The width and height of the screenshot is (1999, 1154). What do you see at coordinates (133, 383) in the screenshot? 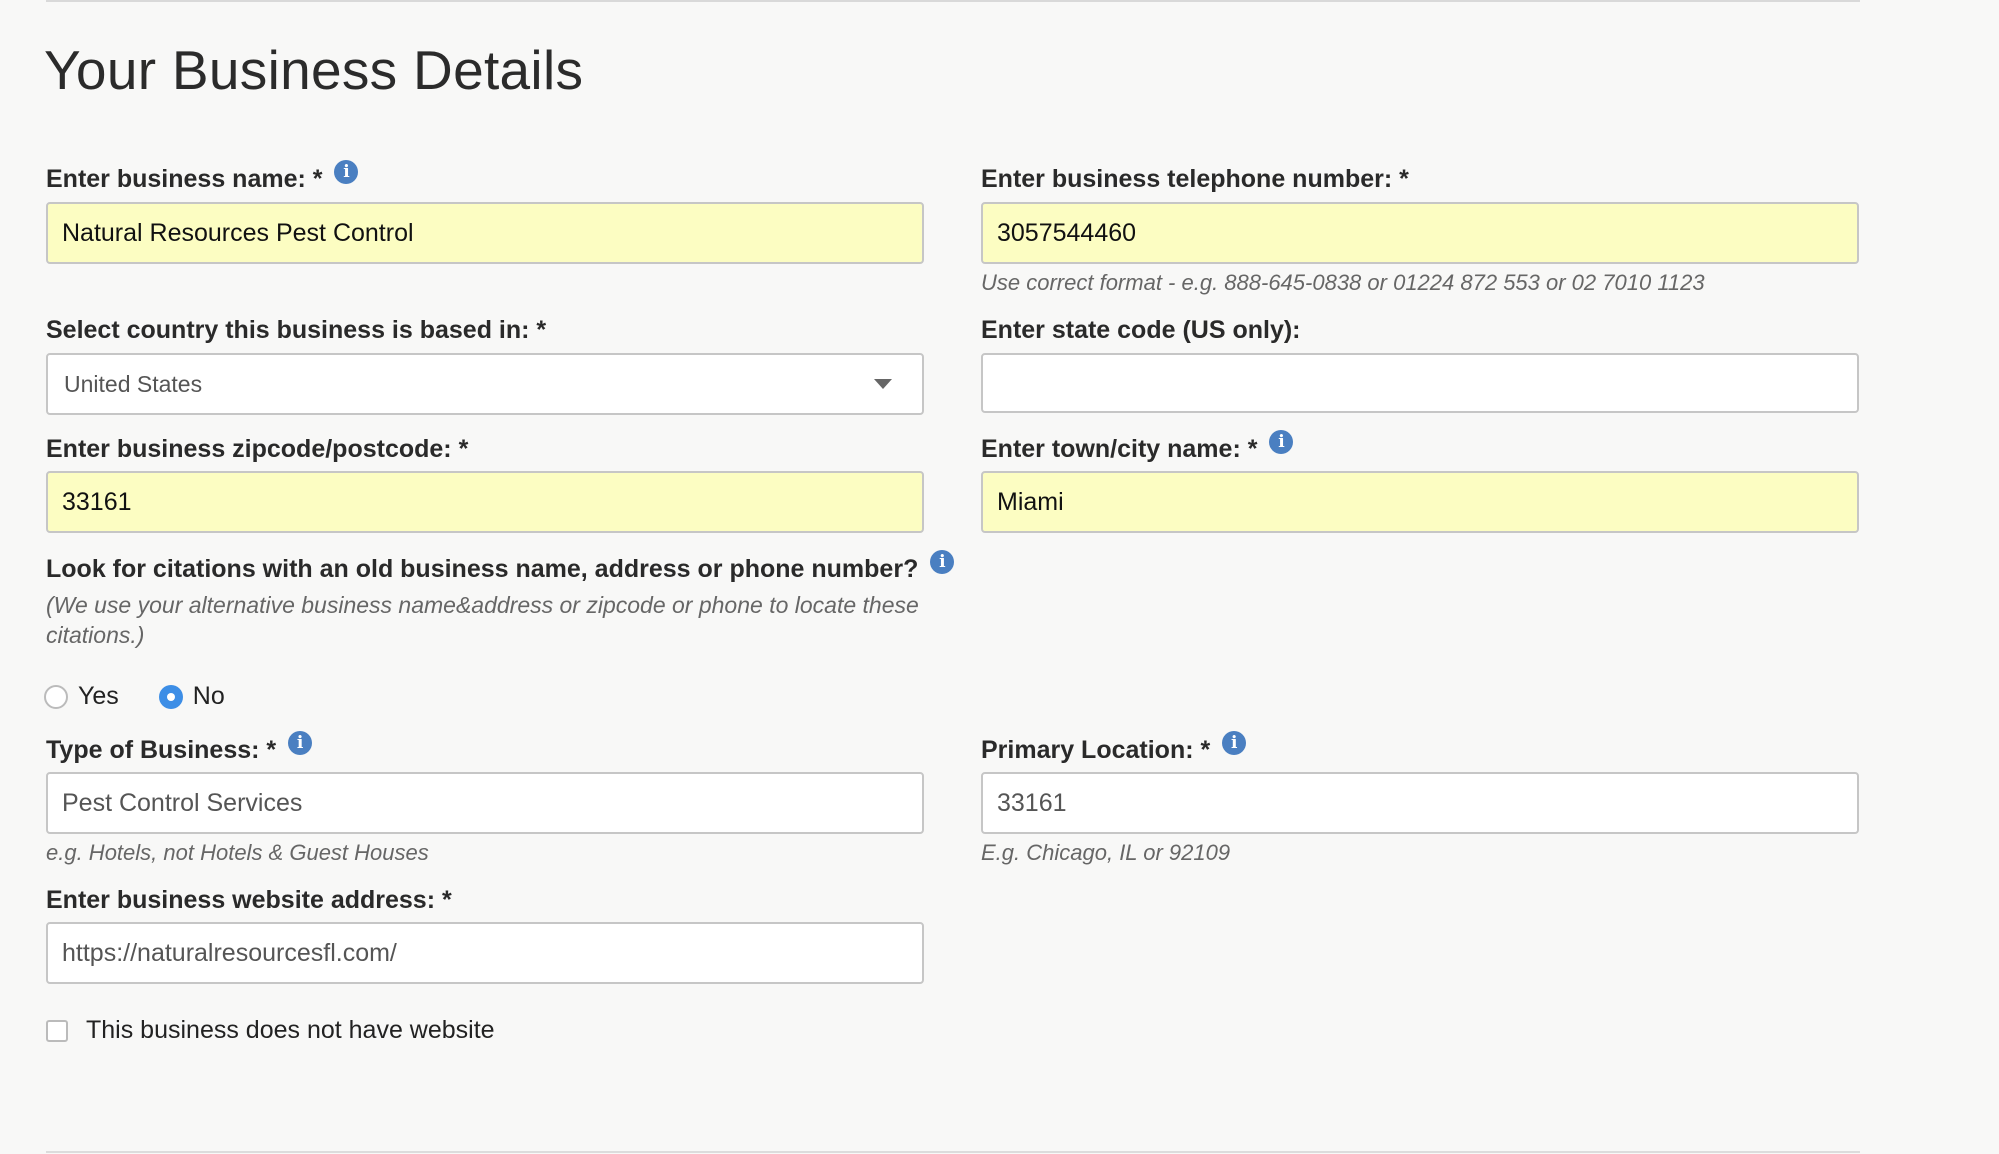
I see `country-selected-value: United States` at bounding box center [133, 383].